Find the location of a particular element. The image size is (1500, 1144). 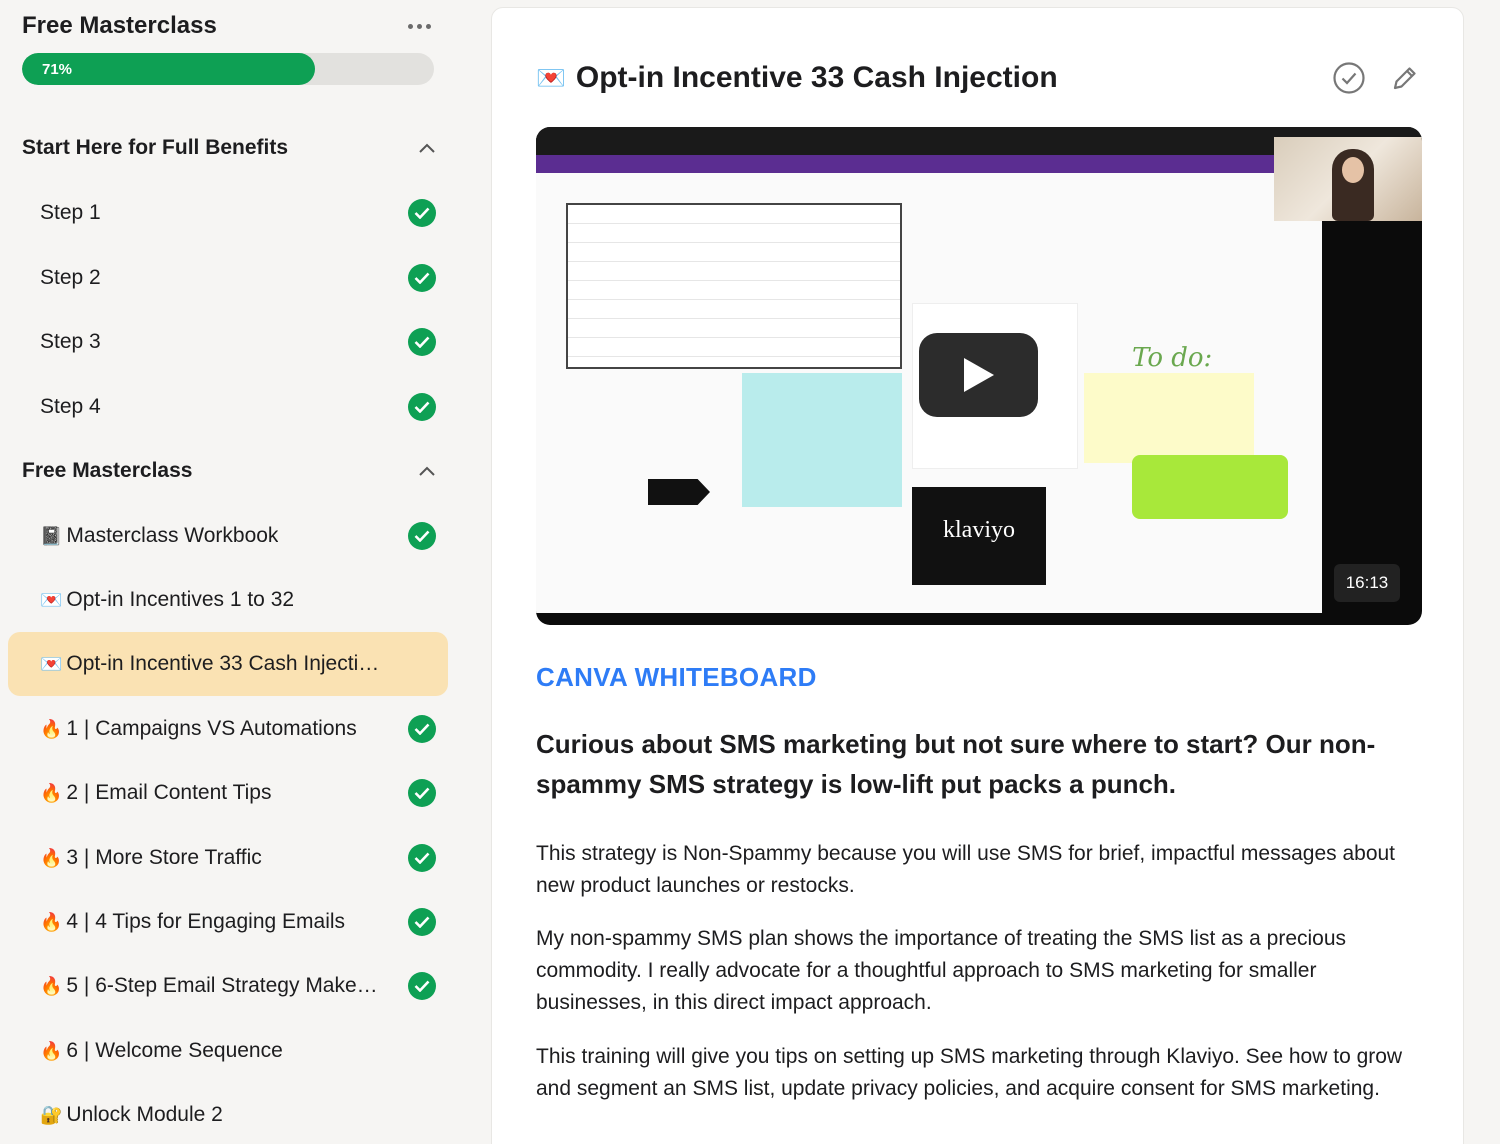

progress-text: 71% is located at coordinates (57, 69).